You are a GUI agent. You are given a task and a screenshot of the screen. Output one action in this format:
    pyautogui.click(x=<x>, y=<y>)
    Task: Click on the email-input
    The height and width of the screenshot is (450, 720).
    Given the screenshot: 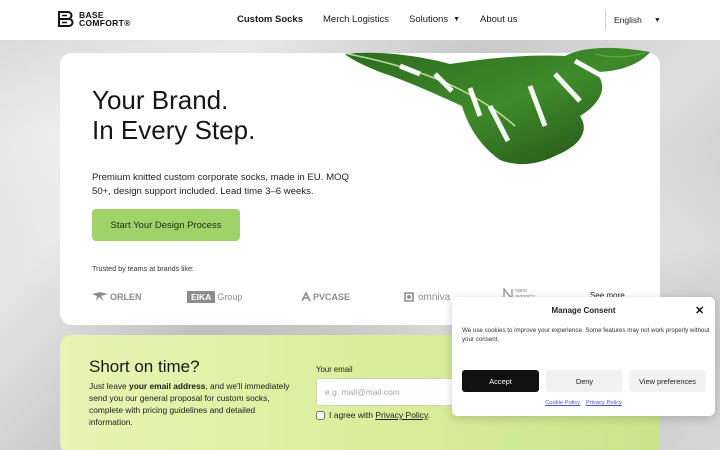 What is the action you would take?
    pyautogui.click(x=386, y=392)
    